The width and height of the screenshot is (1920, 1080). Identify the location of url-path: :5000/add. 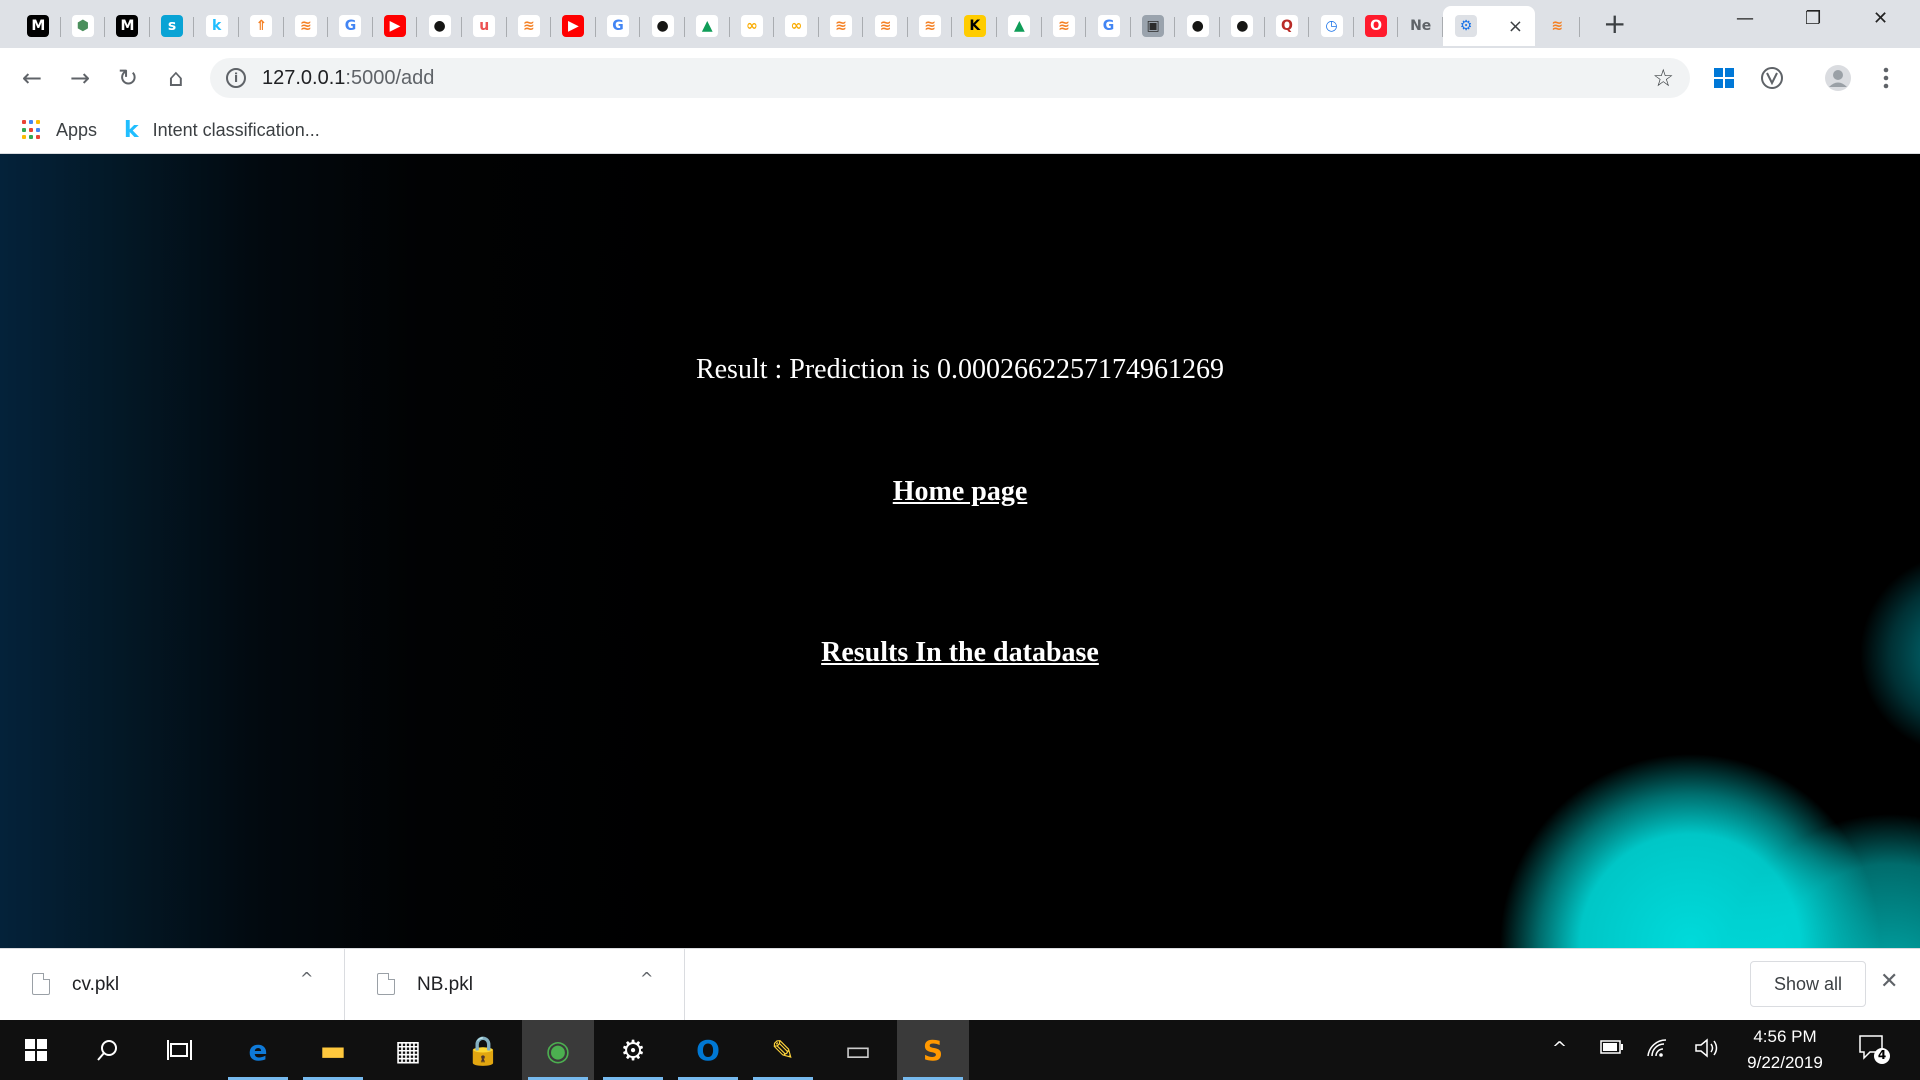
(390, 78).